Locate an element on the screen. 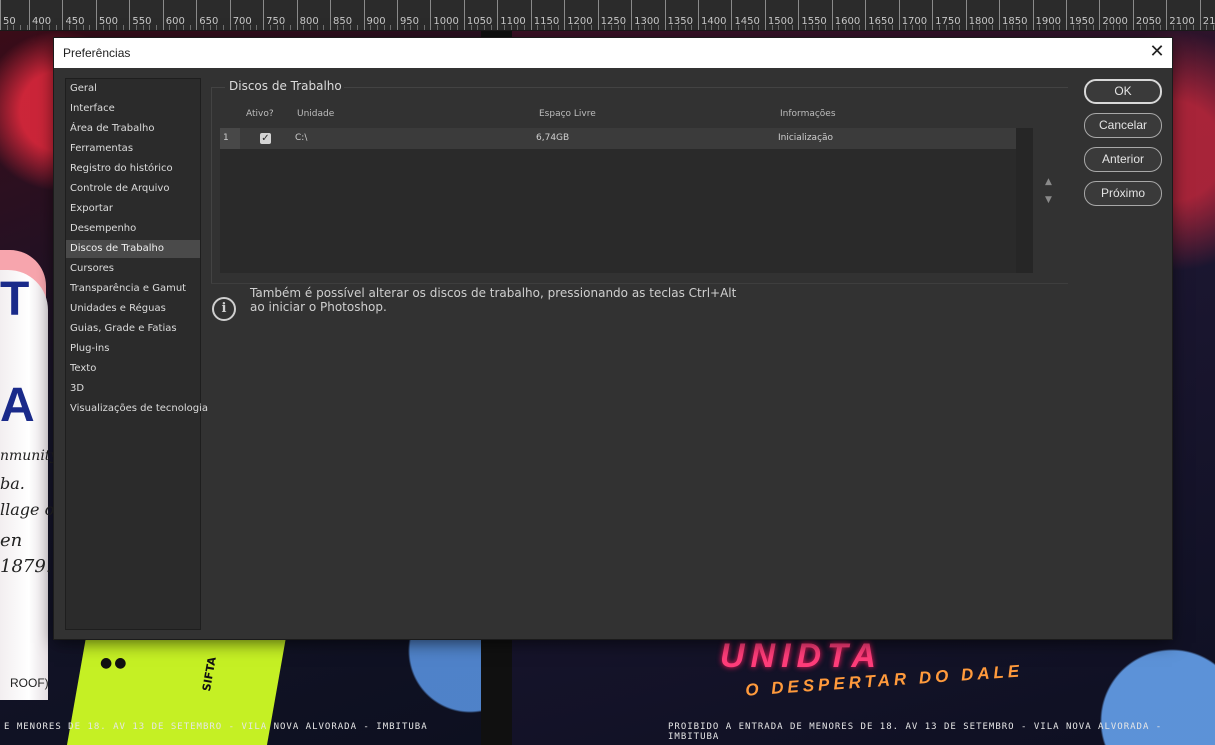 The width and height of the screenshot is (1215, 745). column-header-active: Ativo? is located at coordinates (260, 114).